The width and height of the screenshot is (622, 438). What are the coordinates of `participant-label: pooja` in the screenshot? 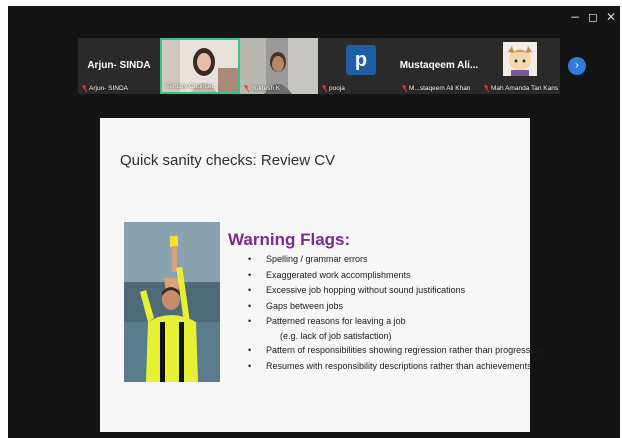 It's located at (333, 88).